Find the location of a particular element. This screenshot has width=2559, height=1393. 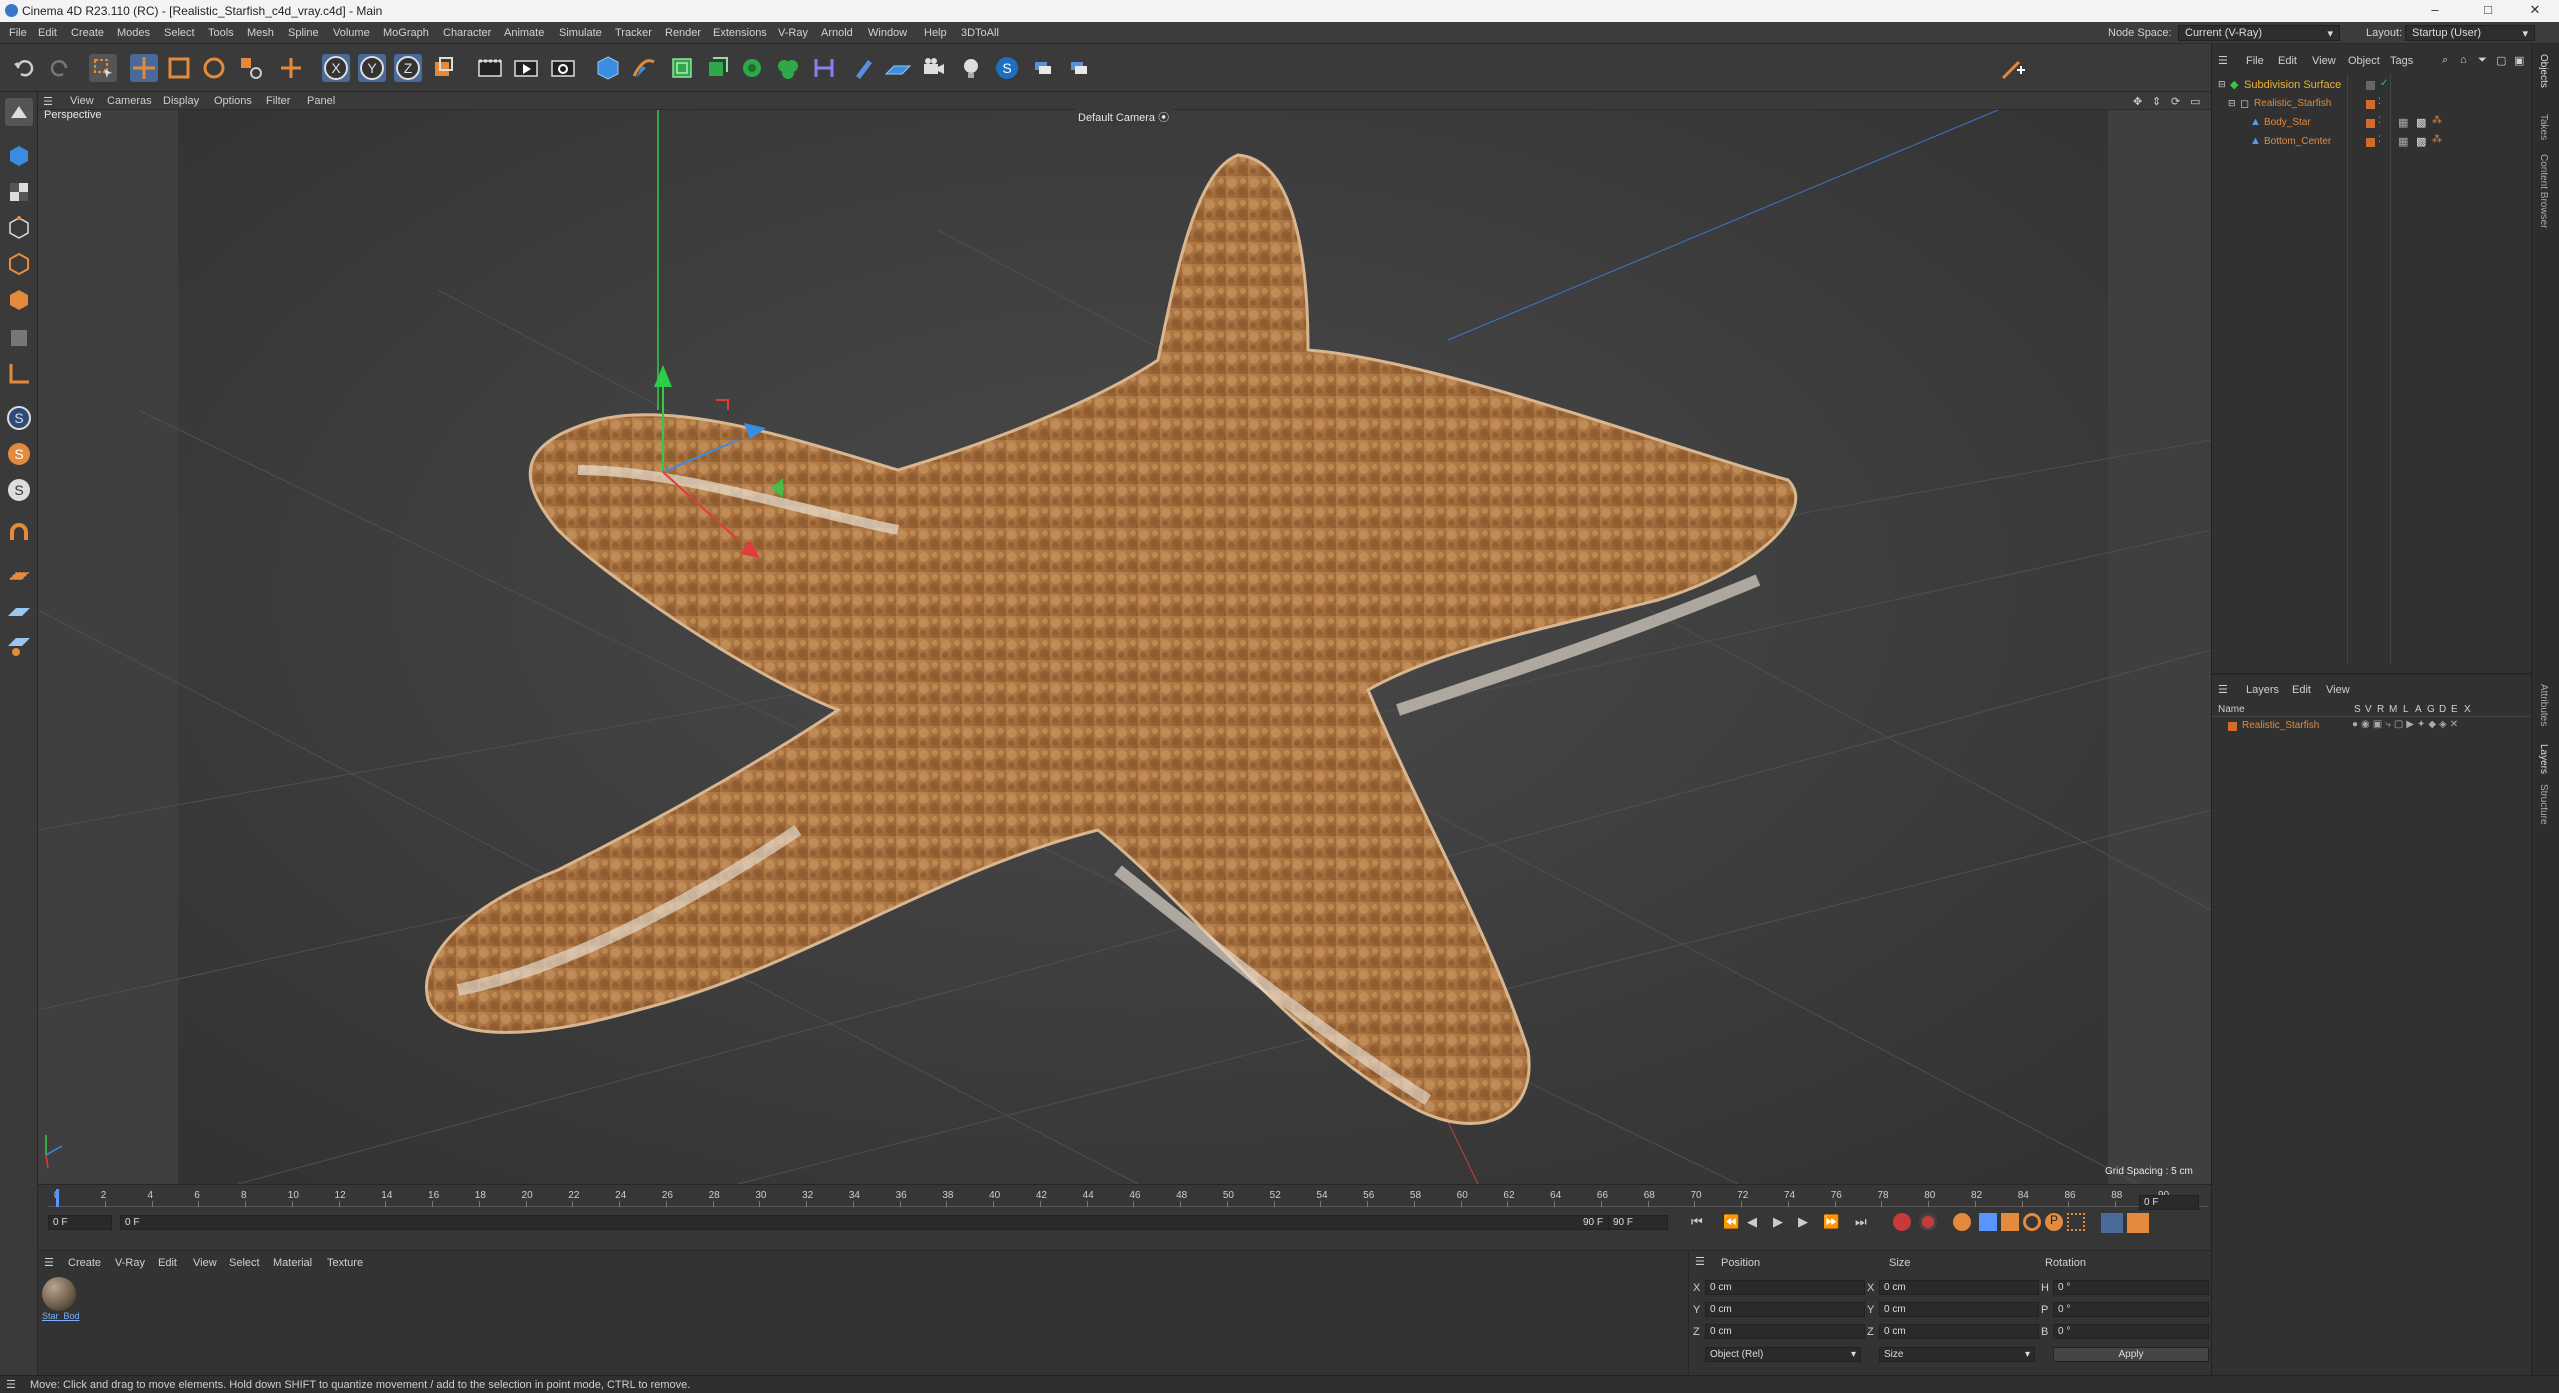

layer-row: Realistic_Starfish ●◉▣⤷▢▶✦◆◈✕ is located at coordinates (2372, 727).